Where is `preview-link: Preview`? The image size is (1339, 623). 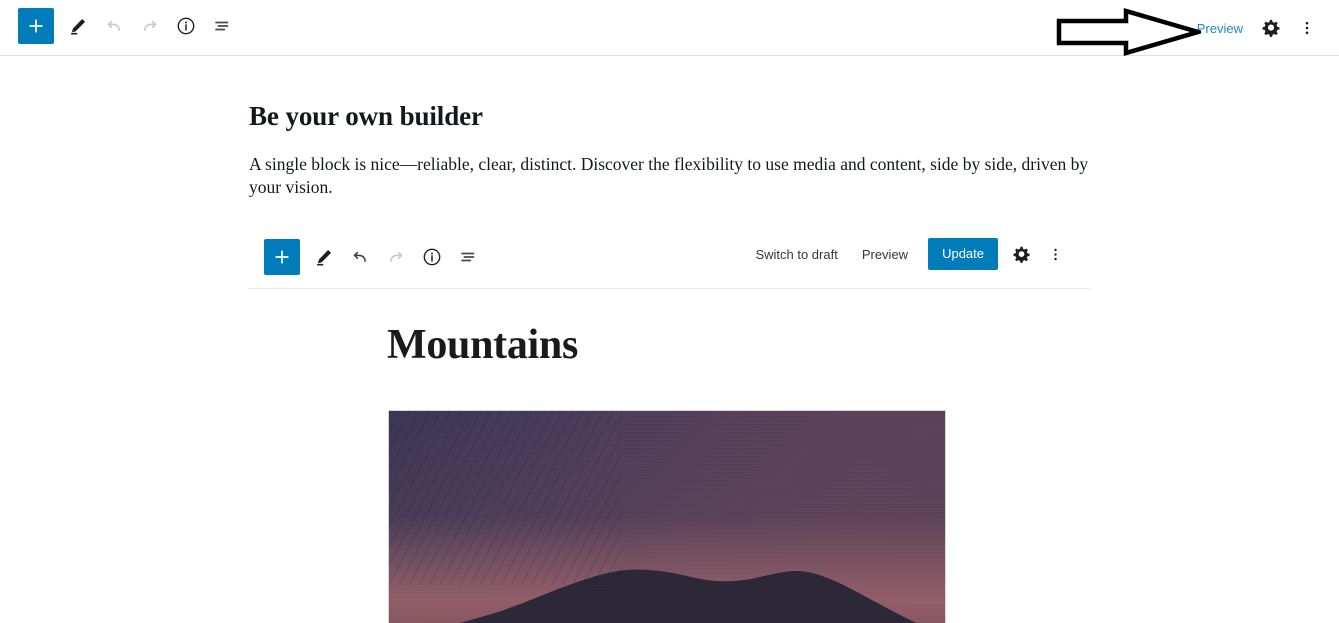 preview-link: Preview is located at coordinates (1220, 28).